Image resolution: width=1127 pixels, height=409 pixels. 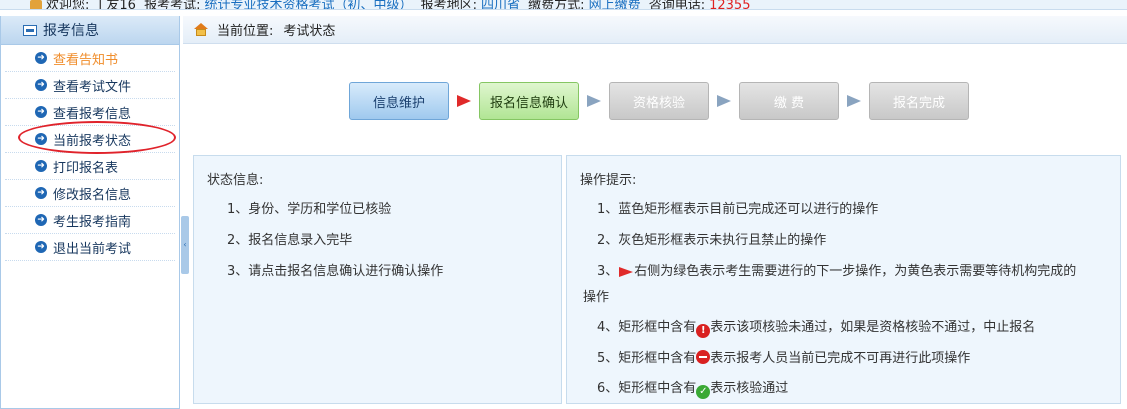 What do you see at coordinates (449, 5) in the screenshot?
I see `region-label: 报考地区:` at bounding box center [449, 5].